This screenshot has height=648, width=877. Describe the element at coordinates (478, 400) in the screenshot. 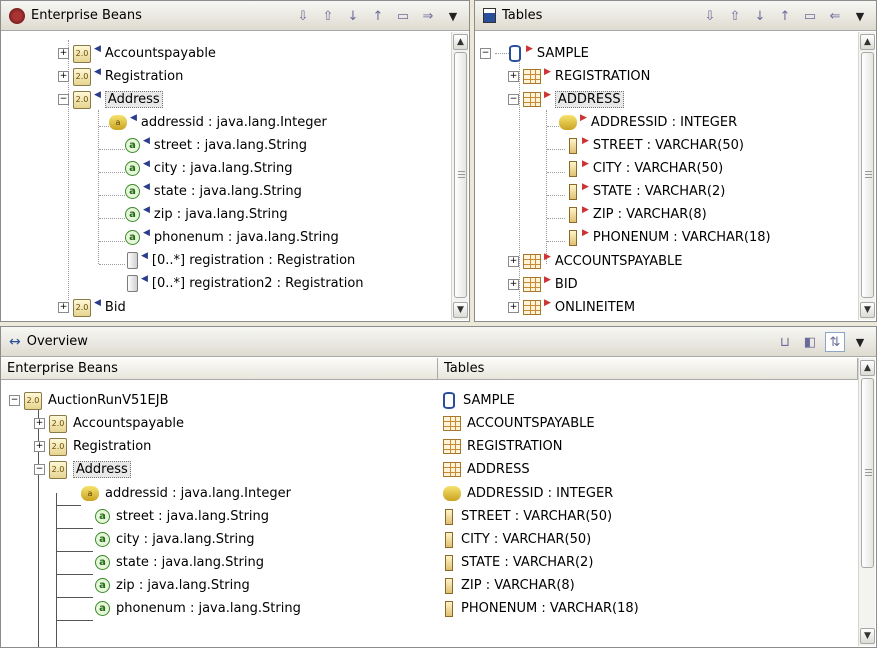

I see `table-cell-row: SAMPLE` at that location.